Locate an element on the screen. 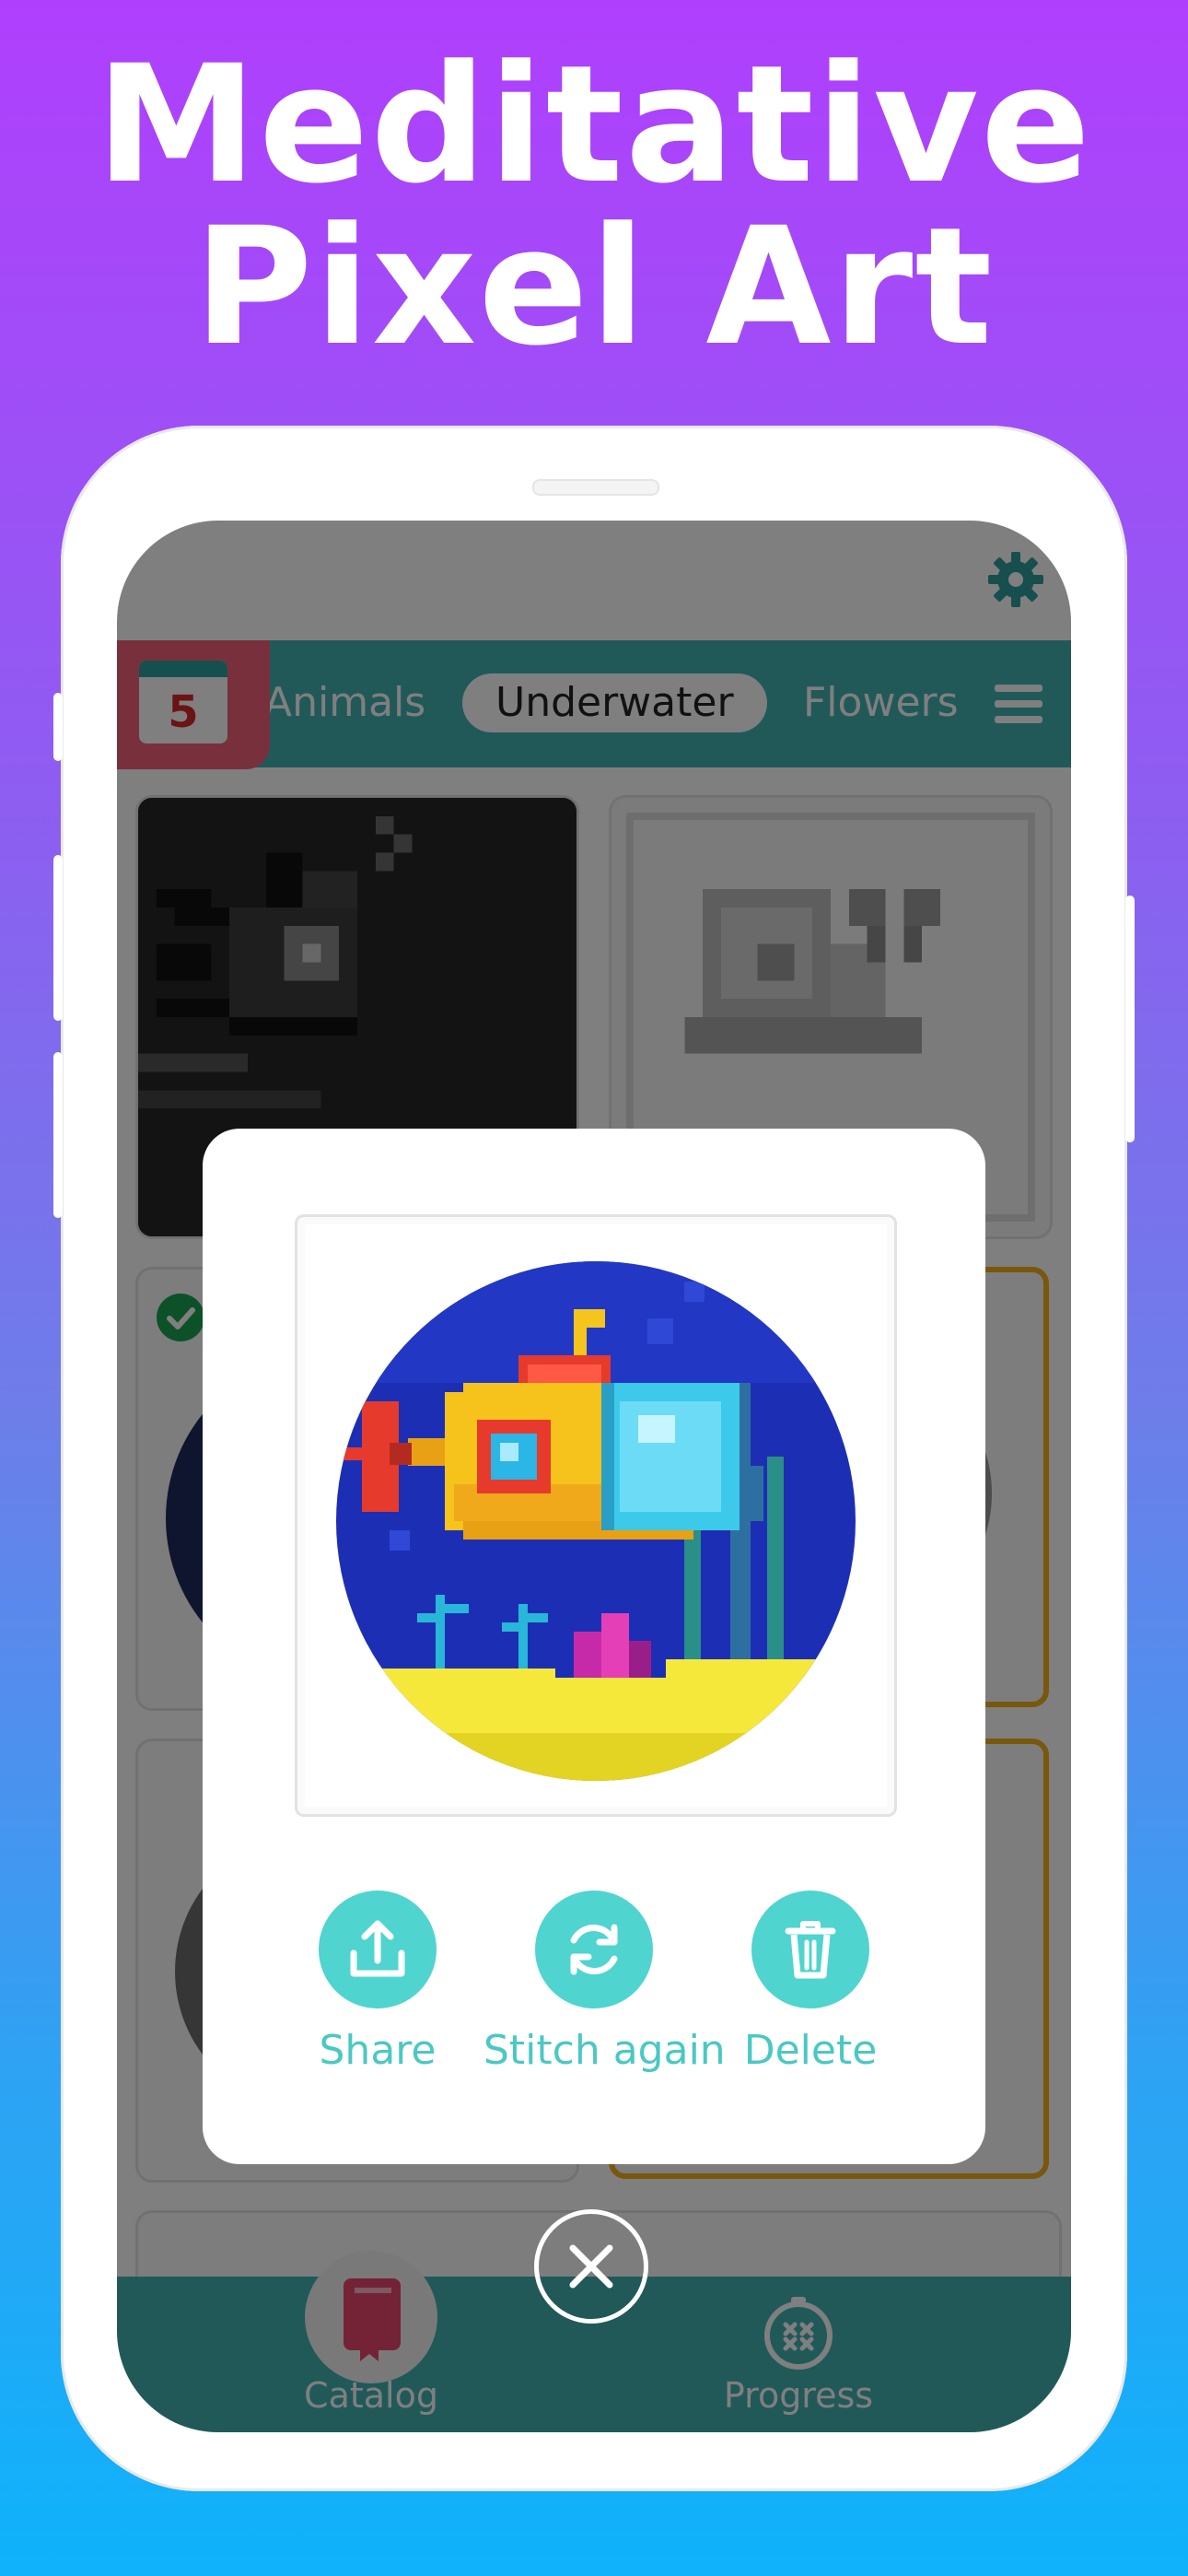 The width and height of the screenshot is (1188, 2576). headline-line-1: Meditative is located at coordinates (594, 125).